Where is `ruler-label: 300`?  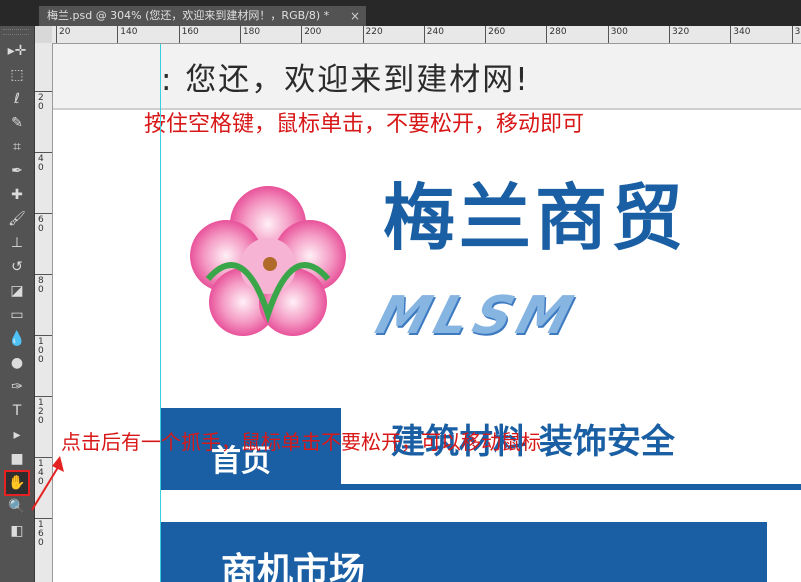
ruler-label: 300 is located at coordinates (619, 32).